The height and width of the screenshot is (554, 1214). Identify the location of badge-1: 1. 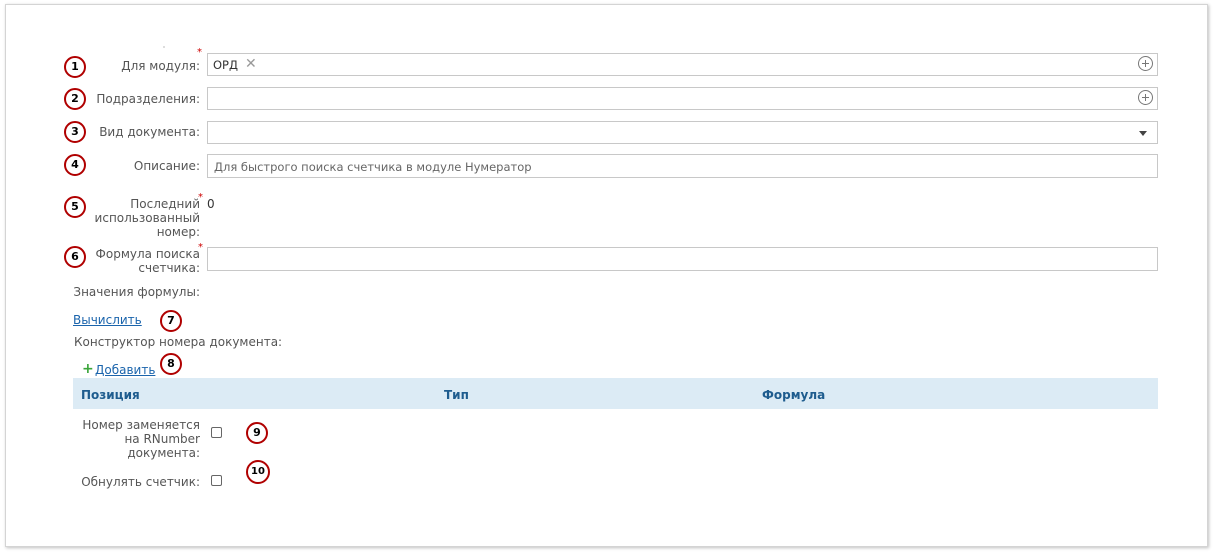
(75, 67).